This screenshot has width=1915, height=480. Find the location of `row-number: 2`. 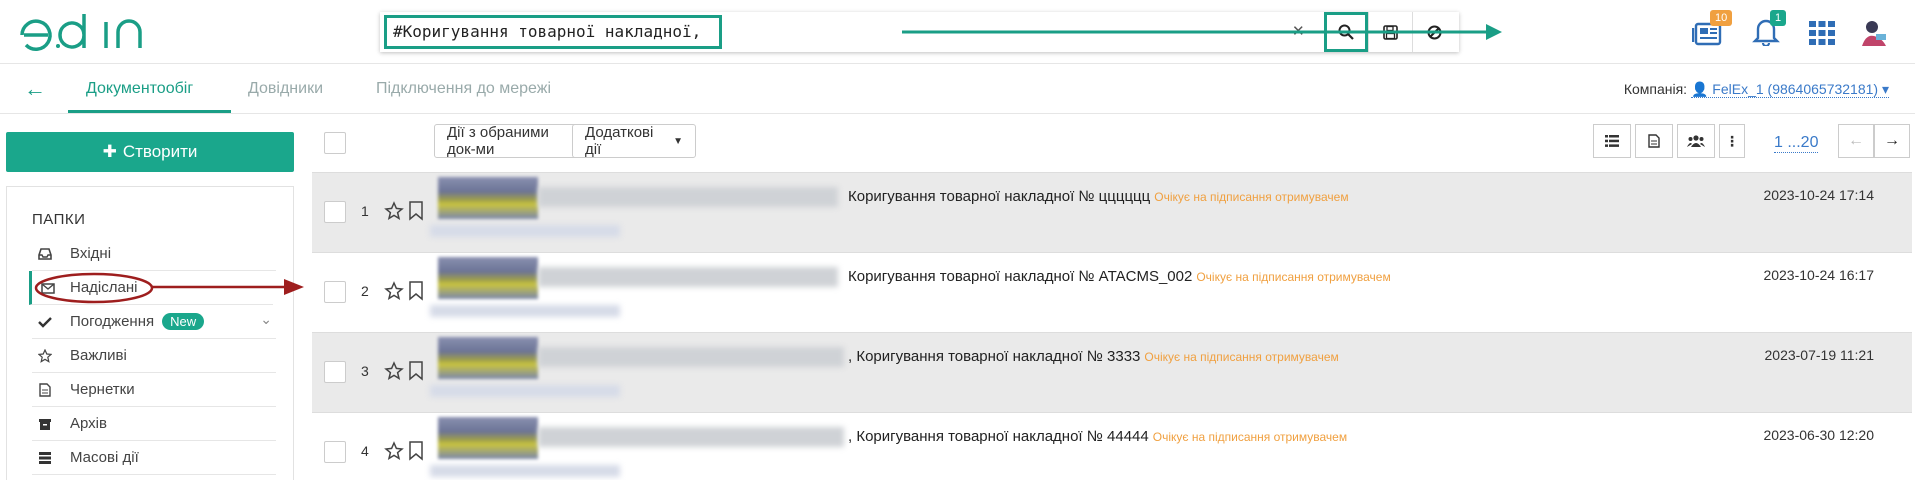

row-number: 2 is located at coordinates (365, 291).